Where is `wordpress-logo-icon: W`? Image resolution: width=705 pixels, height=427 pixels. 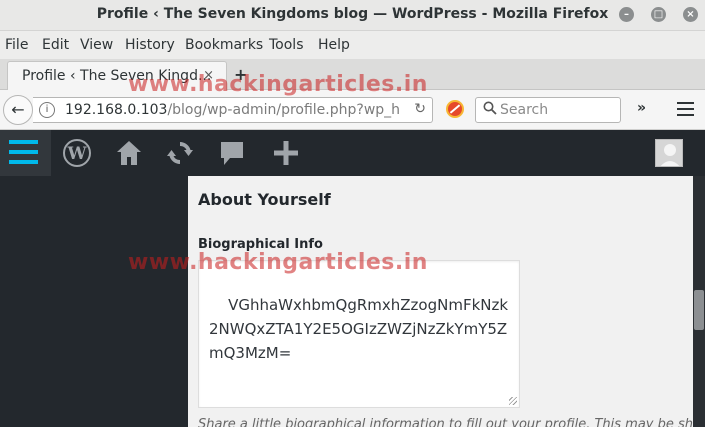
wordpress-logo-icon: W is located at coordinates (77, 153).